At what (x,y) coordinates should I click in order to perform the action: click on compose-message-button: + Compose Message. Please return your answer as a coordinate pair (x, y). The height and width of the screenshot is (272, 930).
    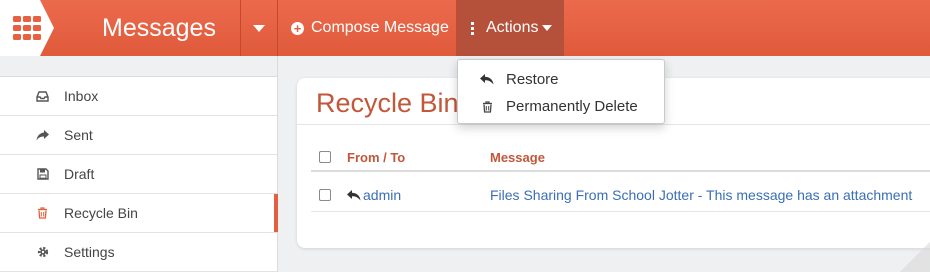
    Looking at the image, I should click on (367, 28).